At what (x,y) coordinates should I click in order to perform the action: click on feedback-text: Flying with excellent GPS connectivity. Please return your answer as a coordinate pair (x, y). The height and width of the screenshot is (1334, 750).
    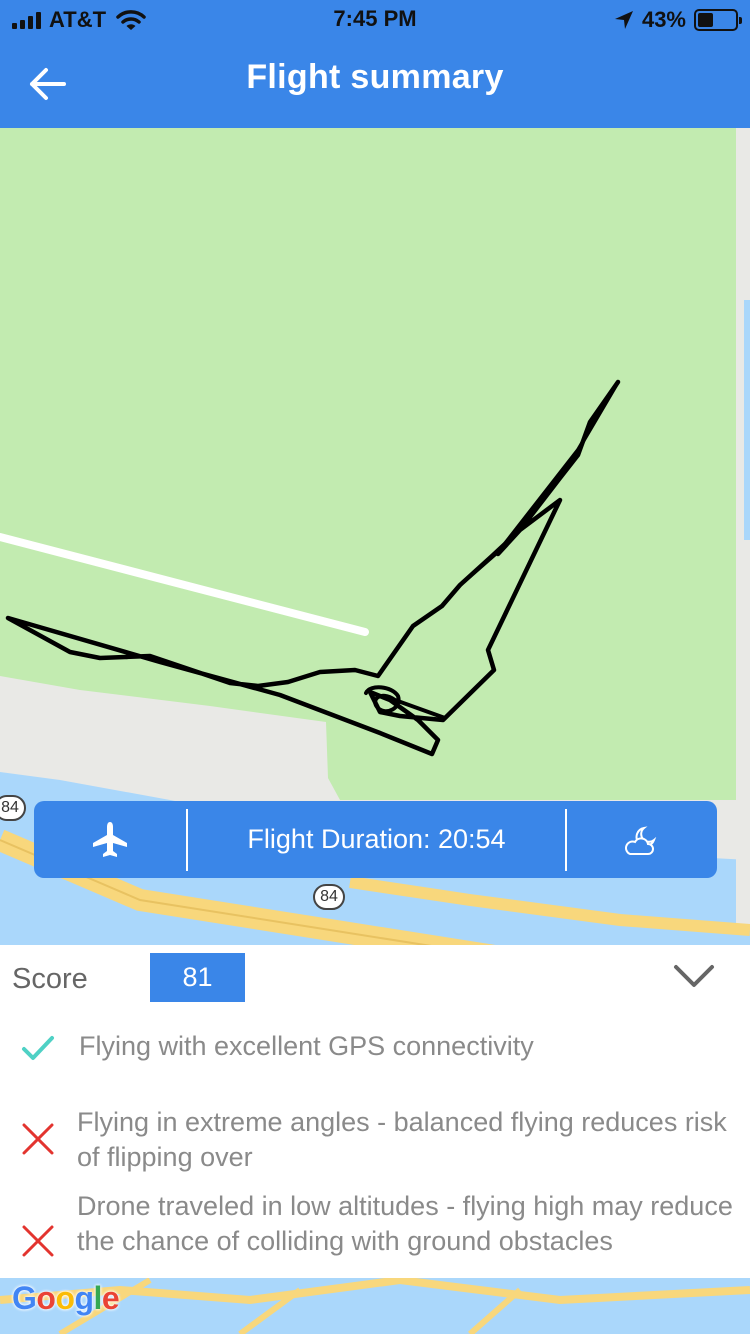
    Looking at the image, I should click on (306, 1046).